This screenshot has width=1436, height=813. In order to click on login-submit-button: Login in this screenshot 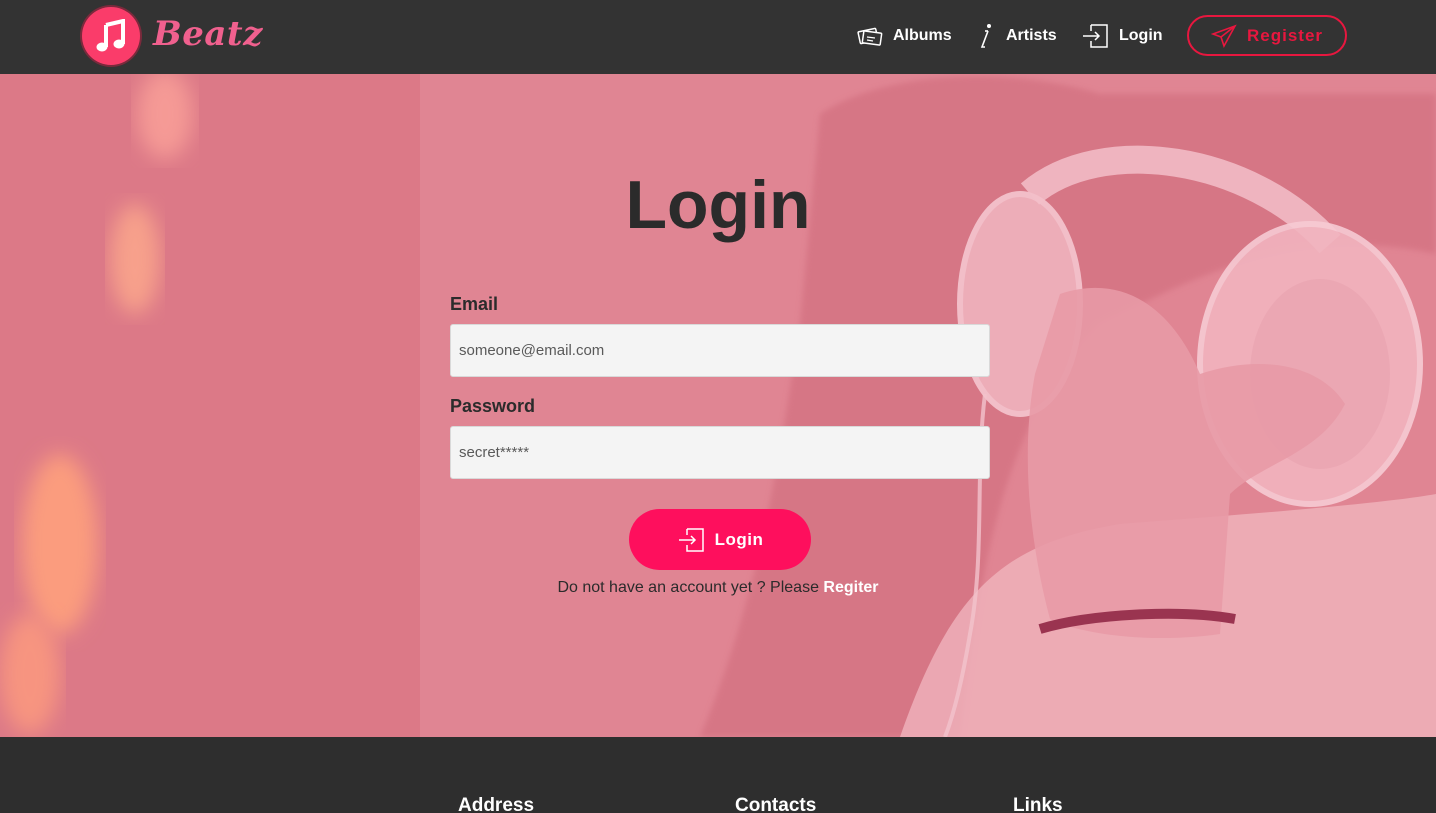, I will do `click(720, 539)`.